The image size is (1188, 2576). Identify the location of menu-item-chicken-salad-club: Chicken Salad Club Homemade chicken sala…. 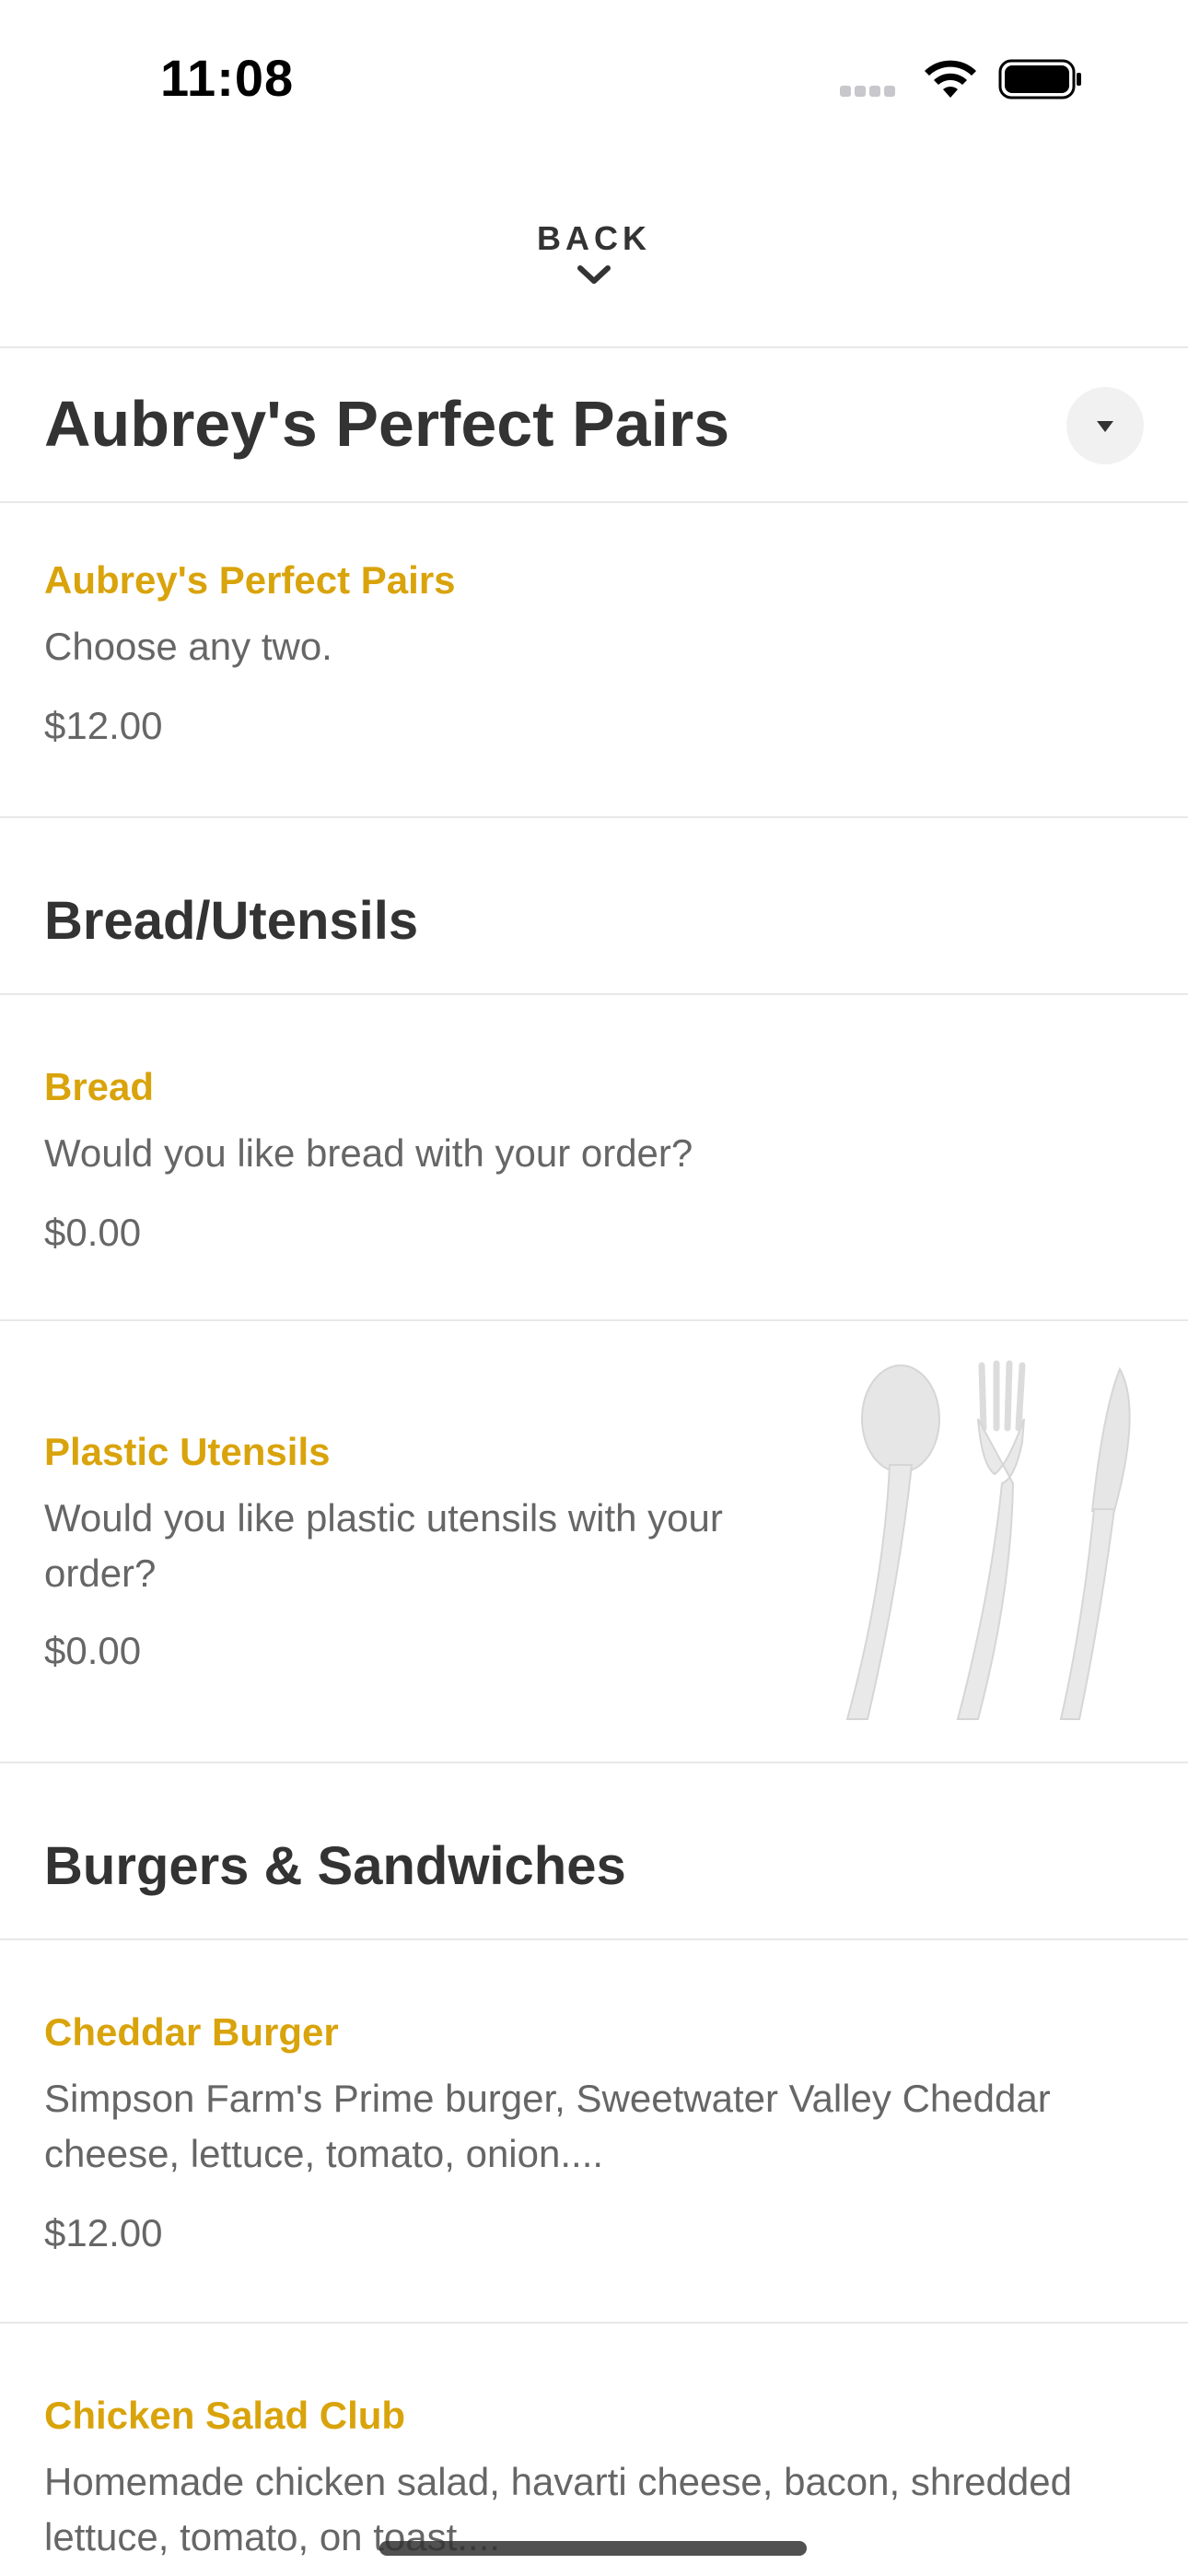
(594, 2450).